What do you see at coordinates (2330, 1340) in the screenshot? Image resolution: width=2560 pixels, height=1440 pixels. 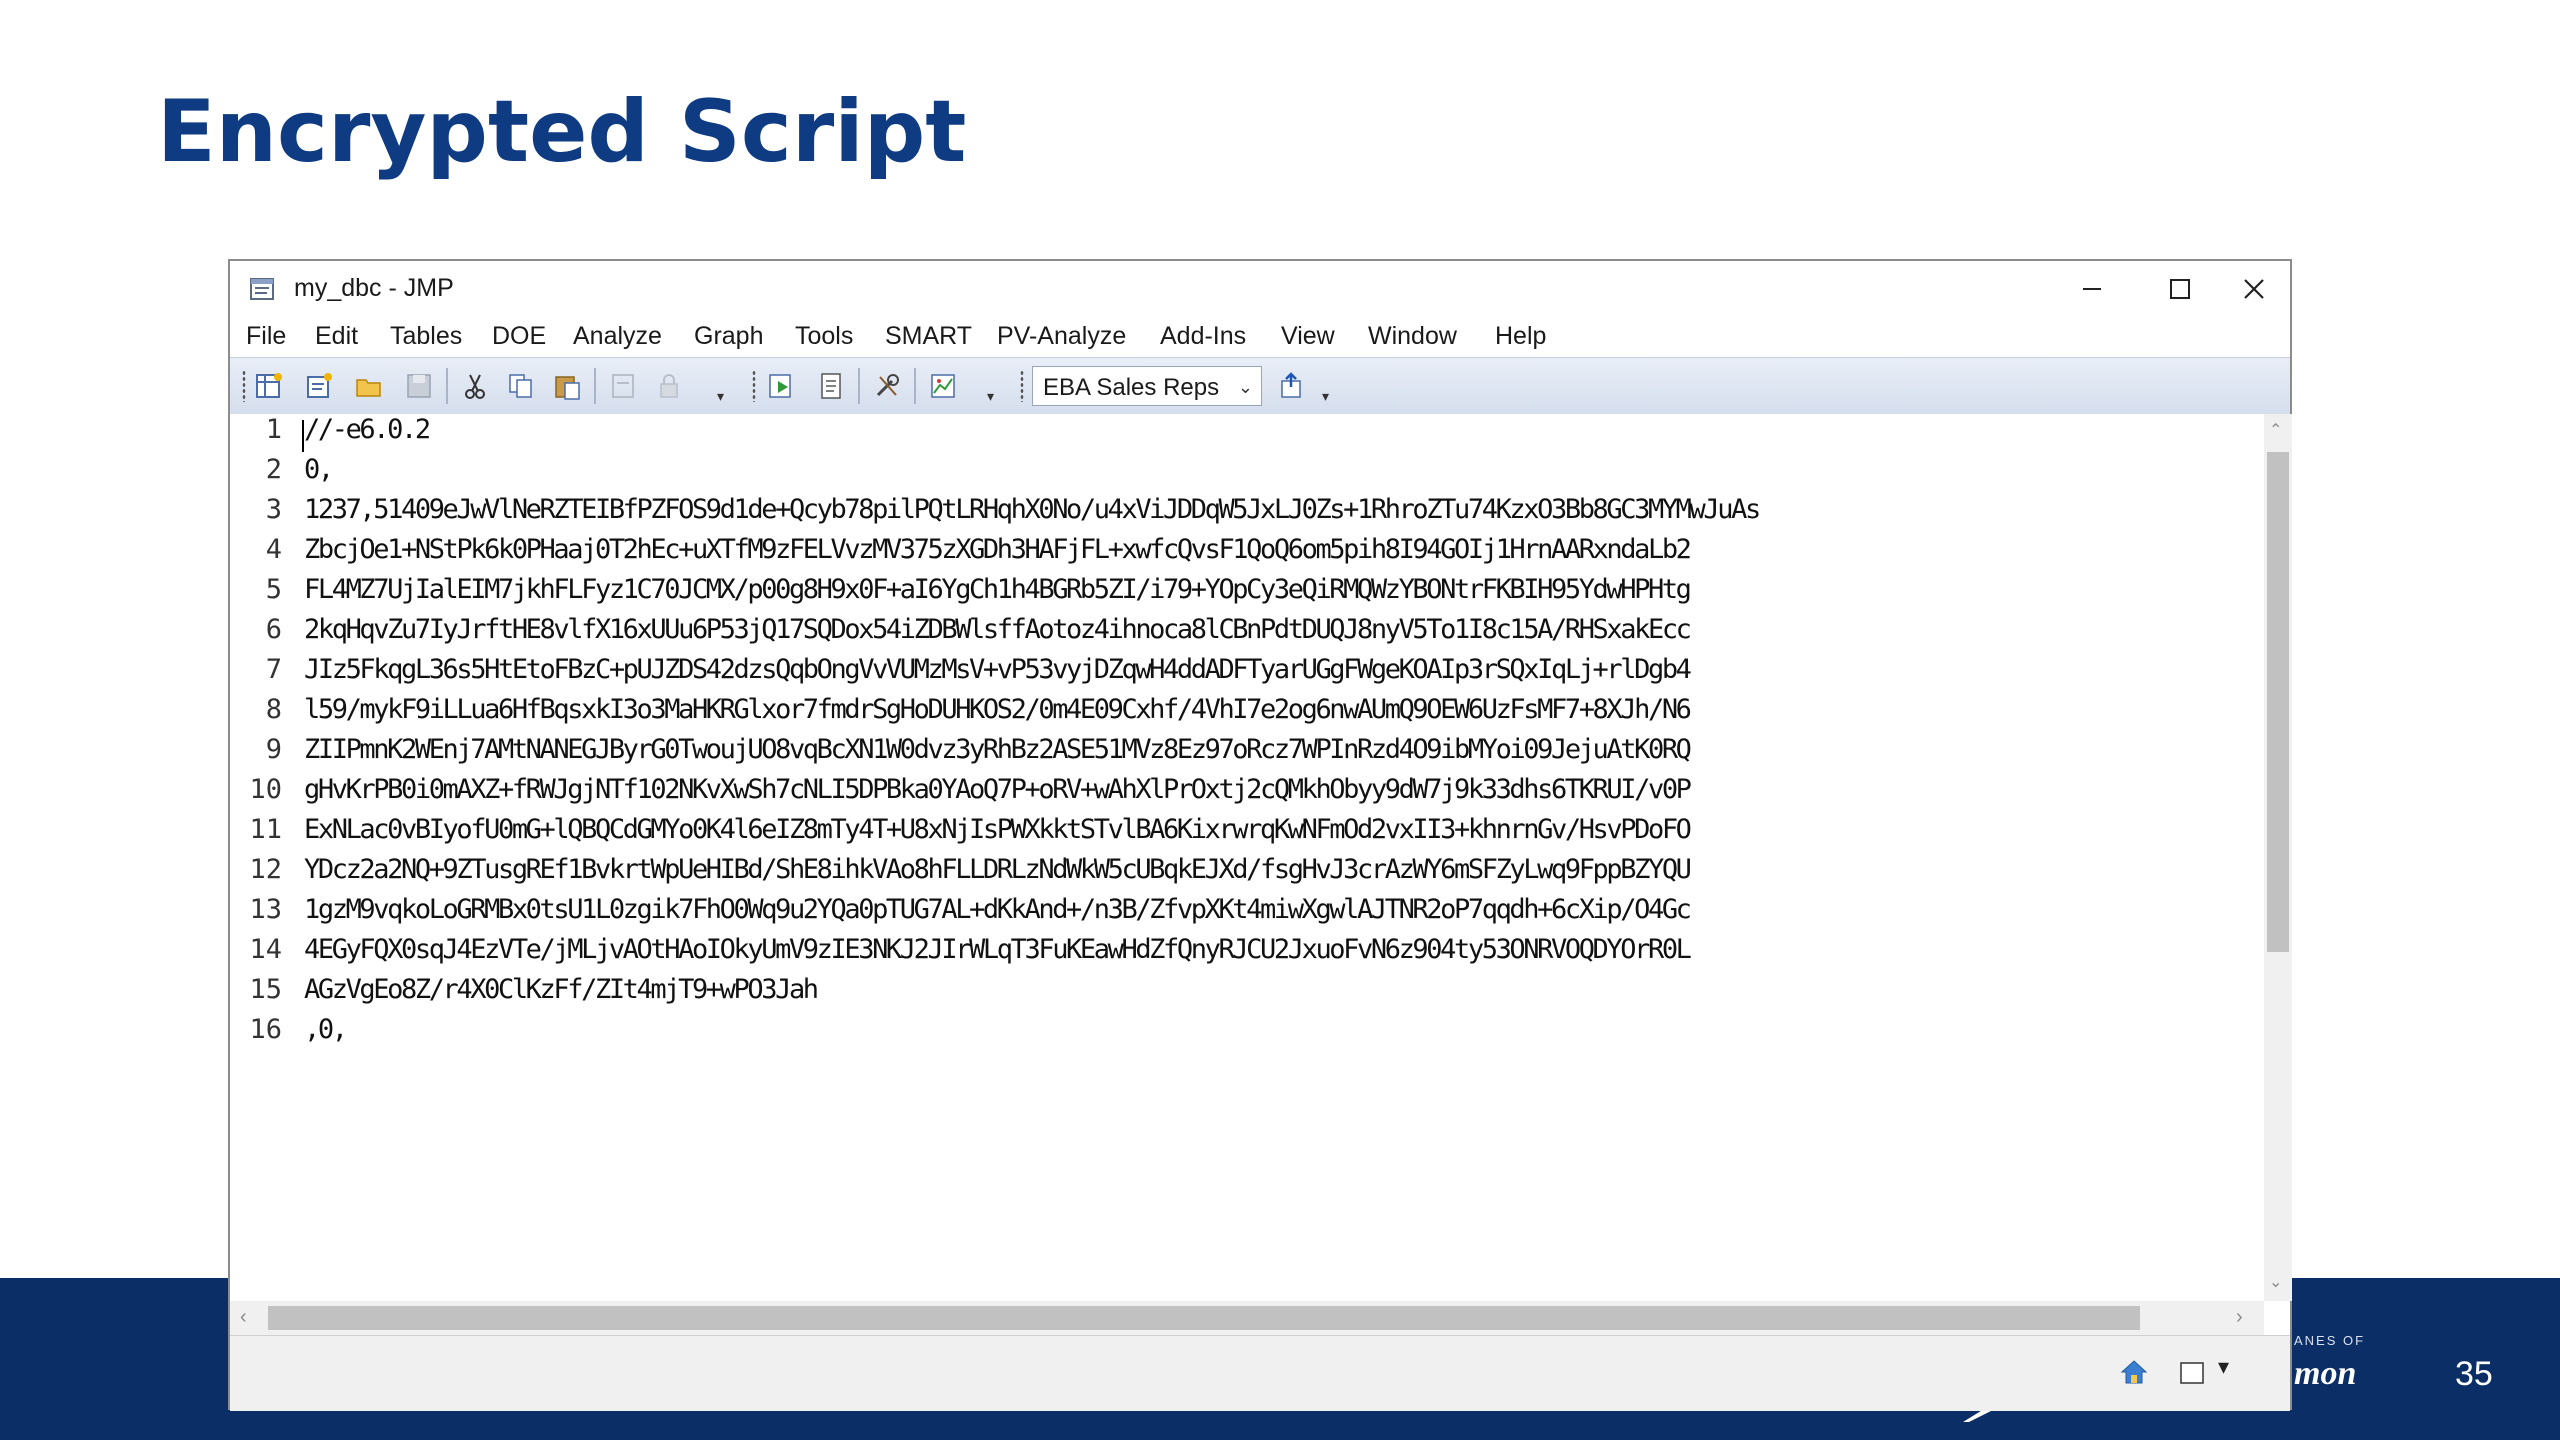 I see `footer-logo-caption: ANES OF` at bounding box center [2330, 1340].